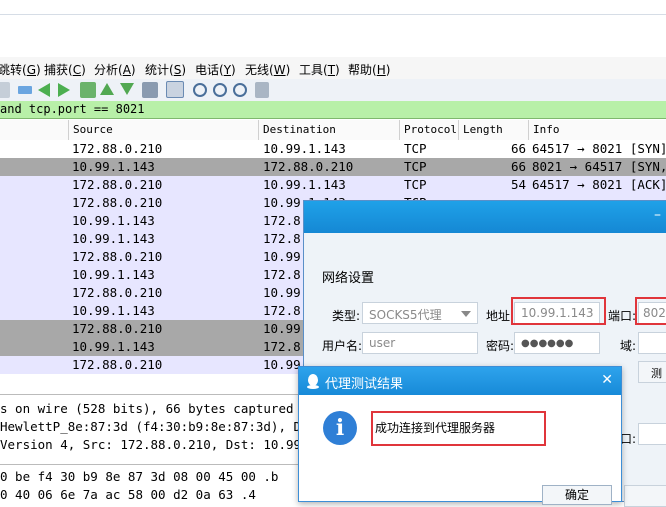 This screenshot has height=507, width=666. What do you see at coordinates (175, 89) in the screenshot?
I see `colorize-icon` at bounding box center [175, 89].